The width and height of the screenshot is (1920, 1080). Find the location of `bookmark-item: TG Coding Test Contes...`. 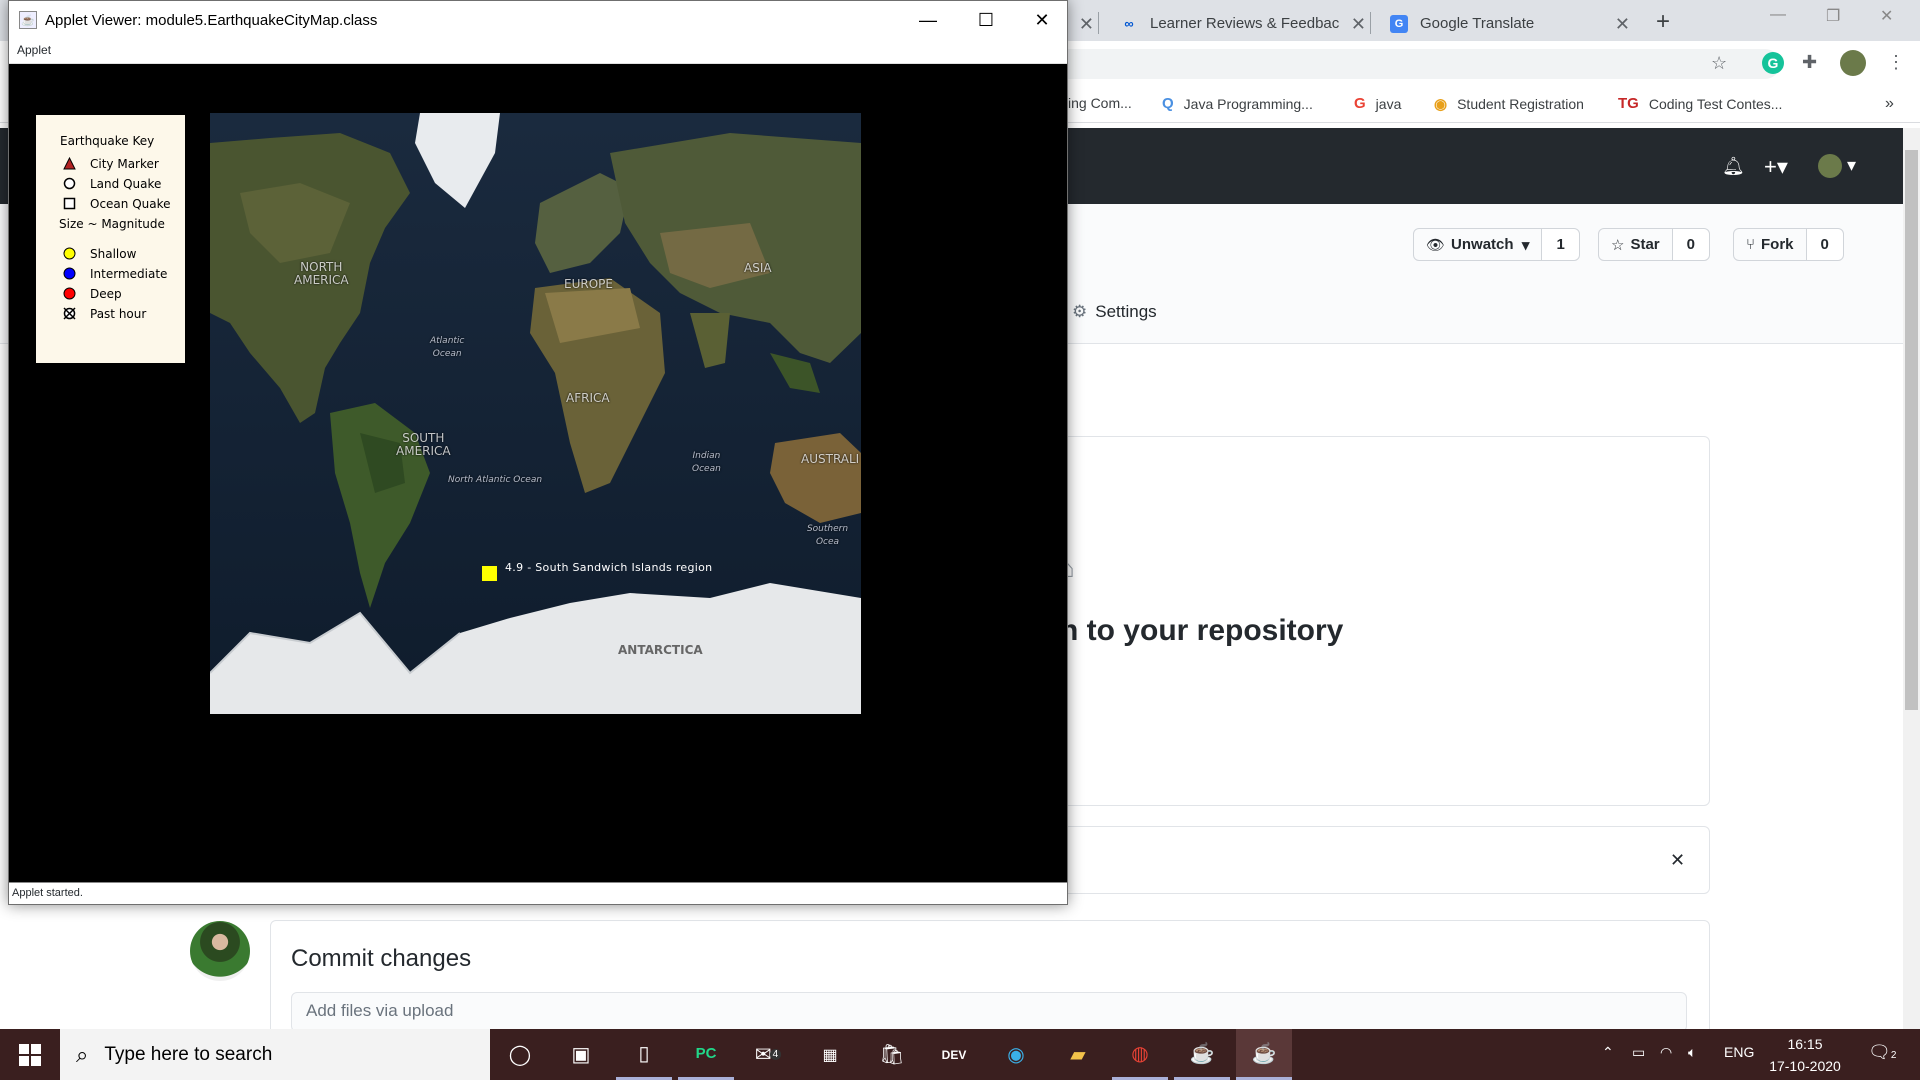

bookmark-item: TG Coding Test Contes... is located at coordinates (1700, 103).